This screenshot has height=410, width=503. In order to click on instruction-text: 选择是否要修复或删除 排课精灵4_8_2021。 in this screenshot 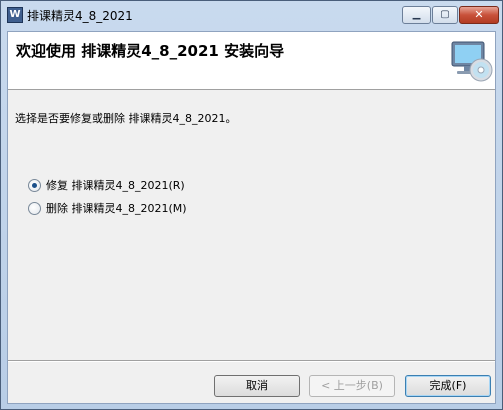, I will do `click(126, 118)`.